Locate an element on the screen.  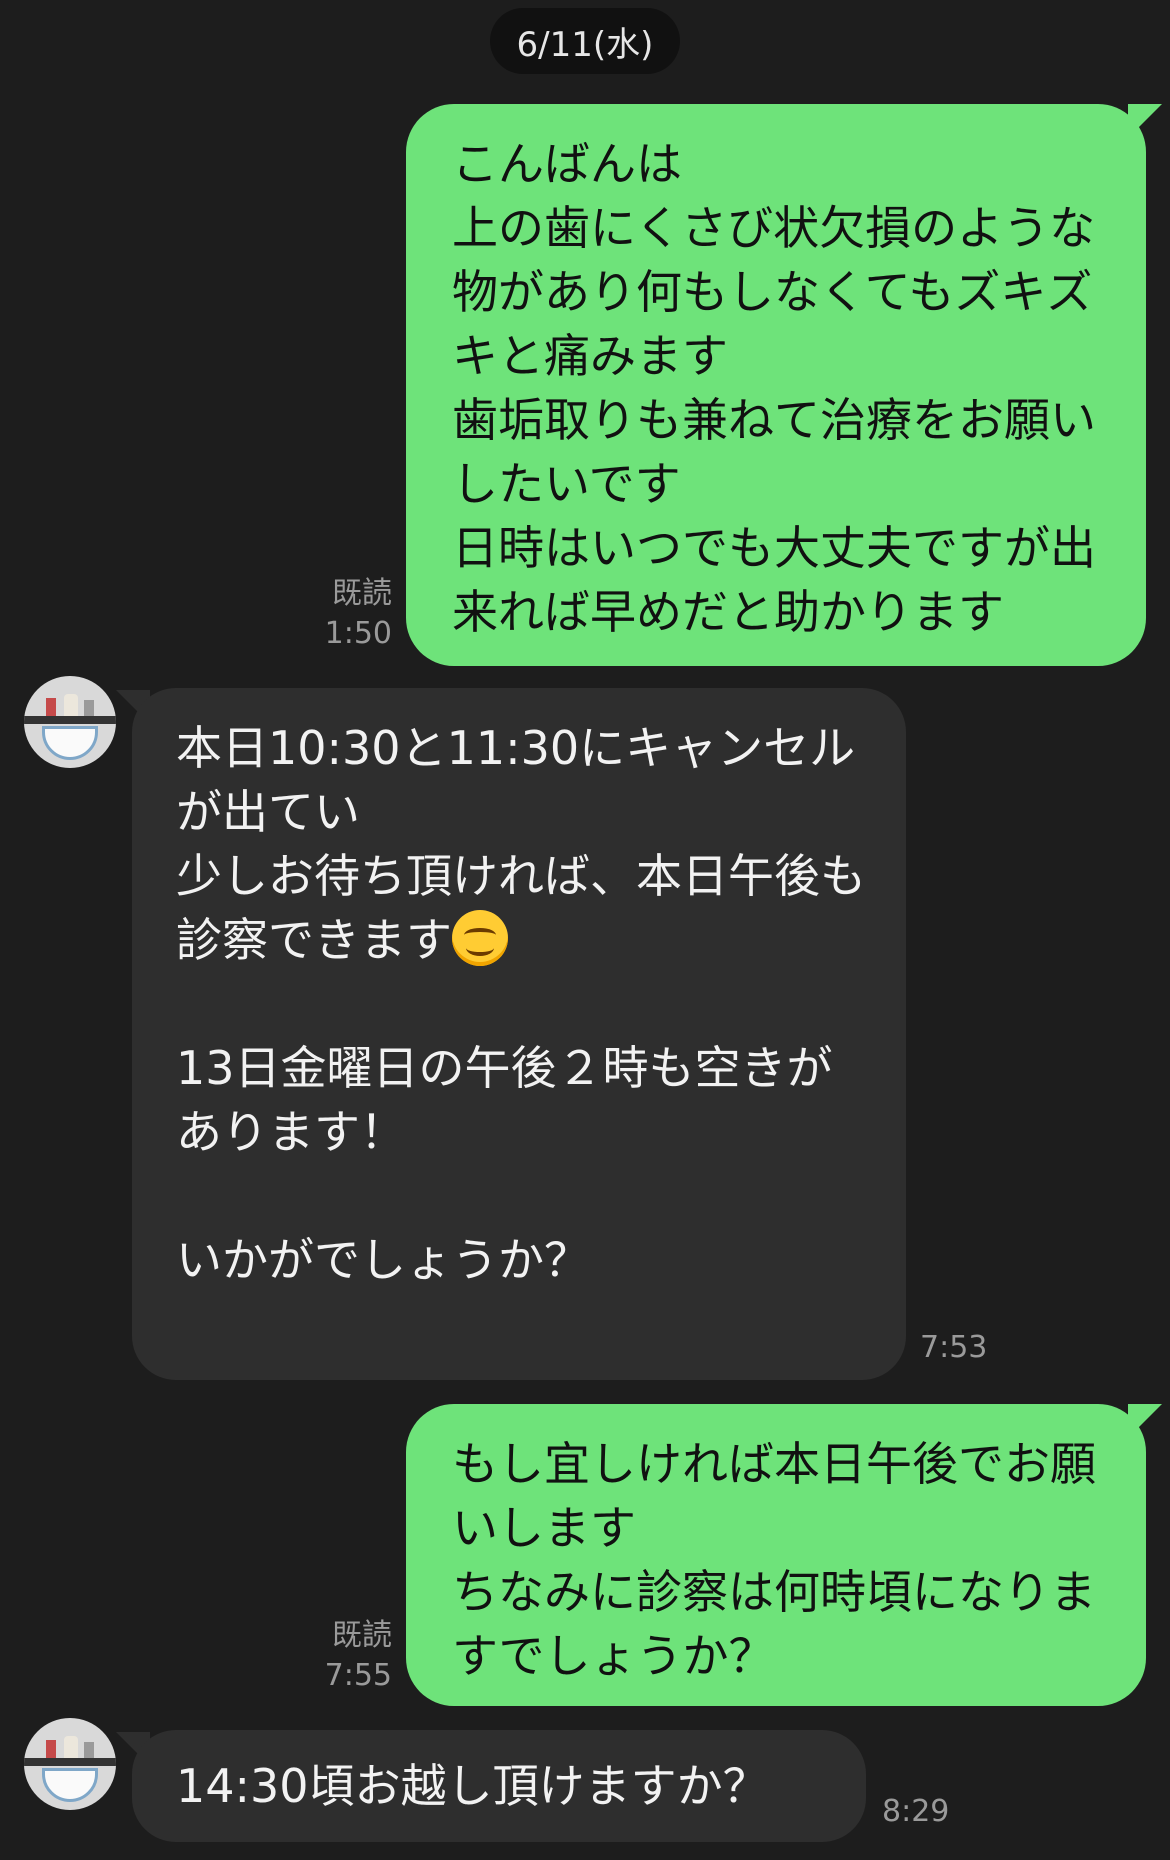
message-timestamp: 8:29 is located at coordinates (916, 1811).